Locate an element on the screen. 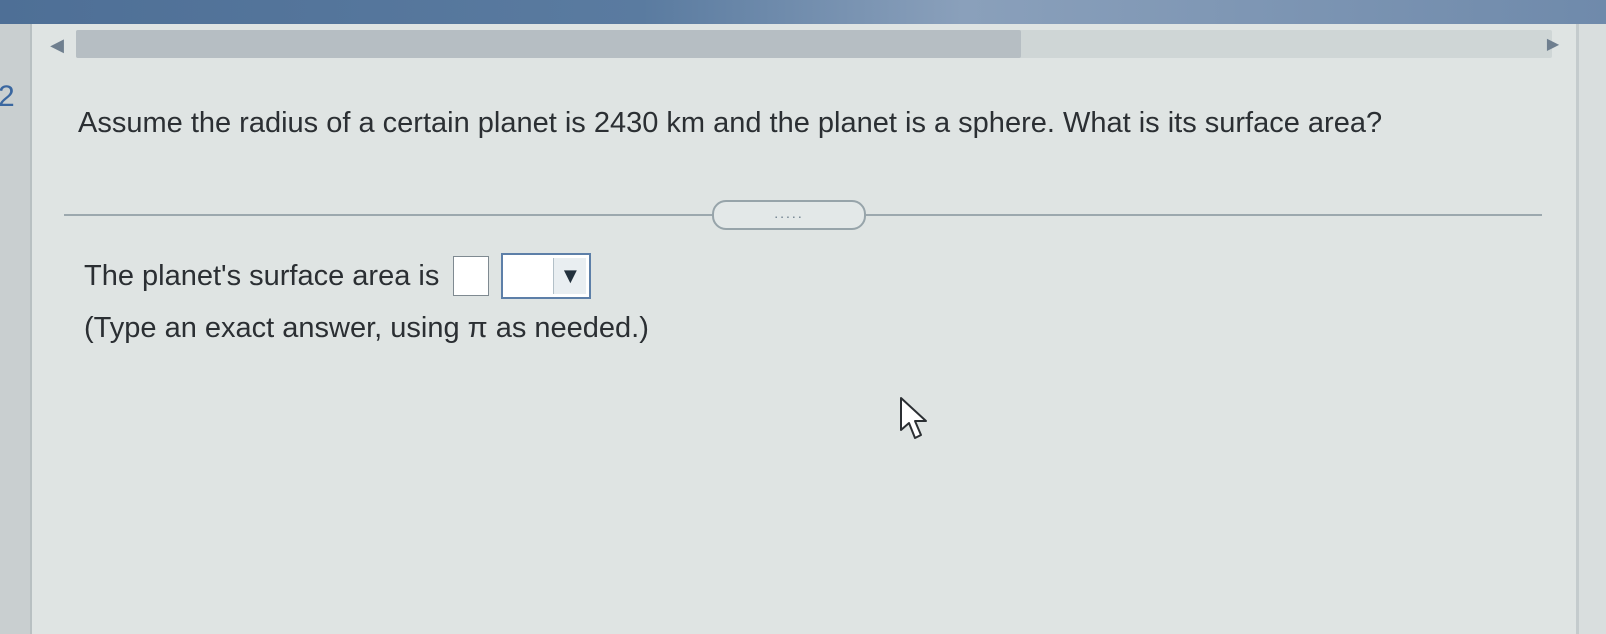 This screenshot has height=634, width=1606. answer-line: The planet's surface area is ▼ is located at coordinates (338, 276).